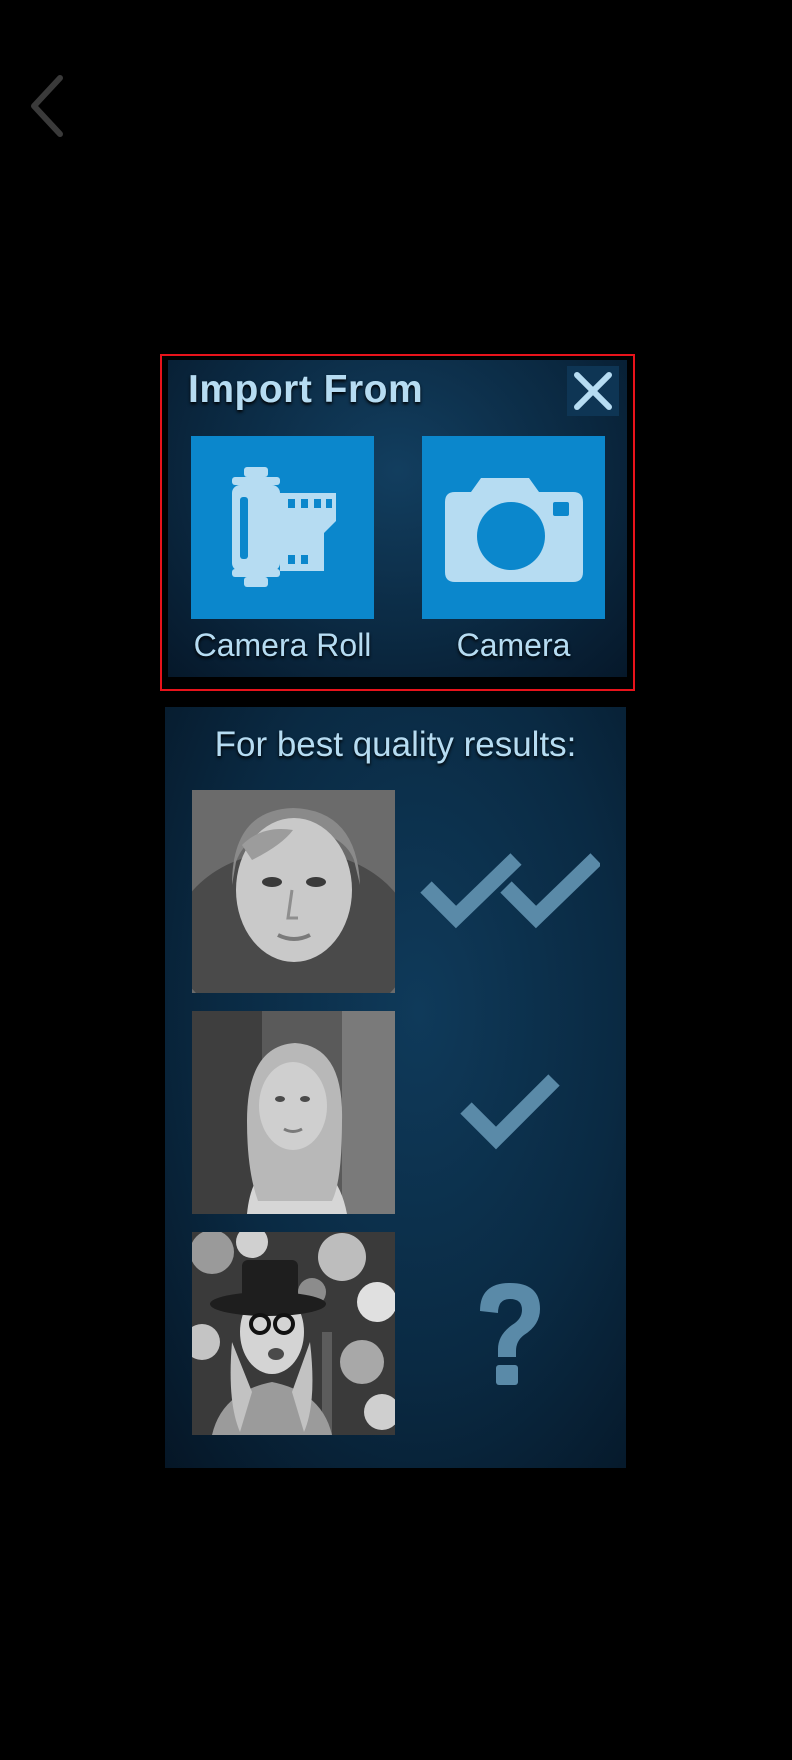 Image resolution: width=792 pixels, height=1760 pixels. Describe the element at coordinates (397, 518) in the screenshot. I see `import-panel: Import From Camera Roll Camera` at that location.